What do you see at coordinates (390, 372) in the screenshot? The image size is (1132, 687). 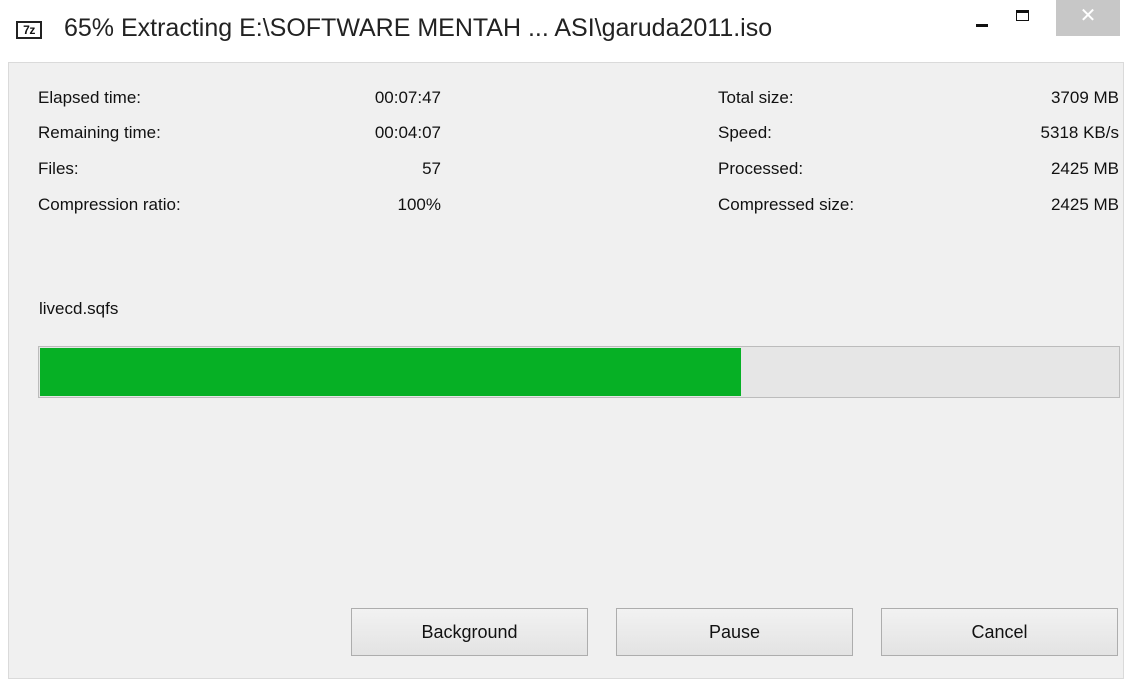 I see `progress-bar-fill` at bounding box center [390, 372].